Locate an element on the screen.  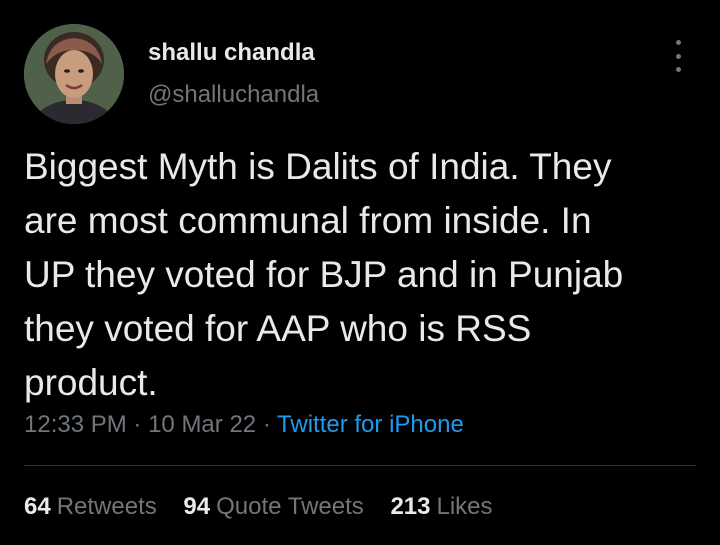
likes-stat: 213 Likes is located at coordinates (441, 507).